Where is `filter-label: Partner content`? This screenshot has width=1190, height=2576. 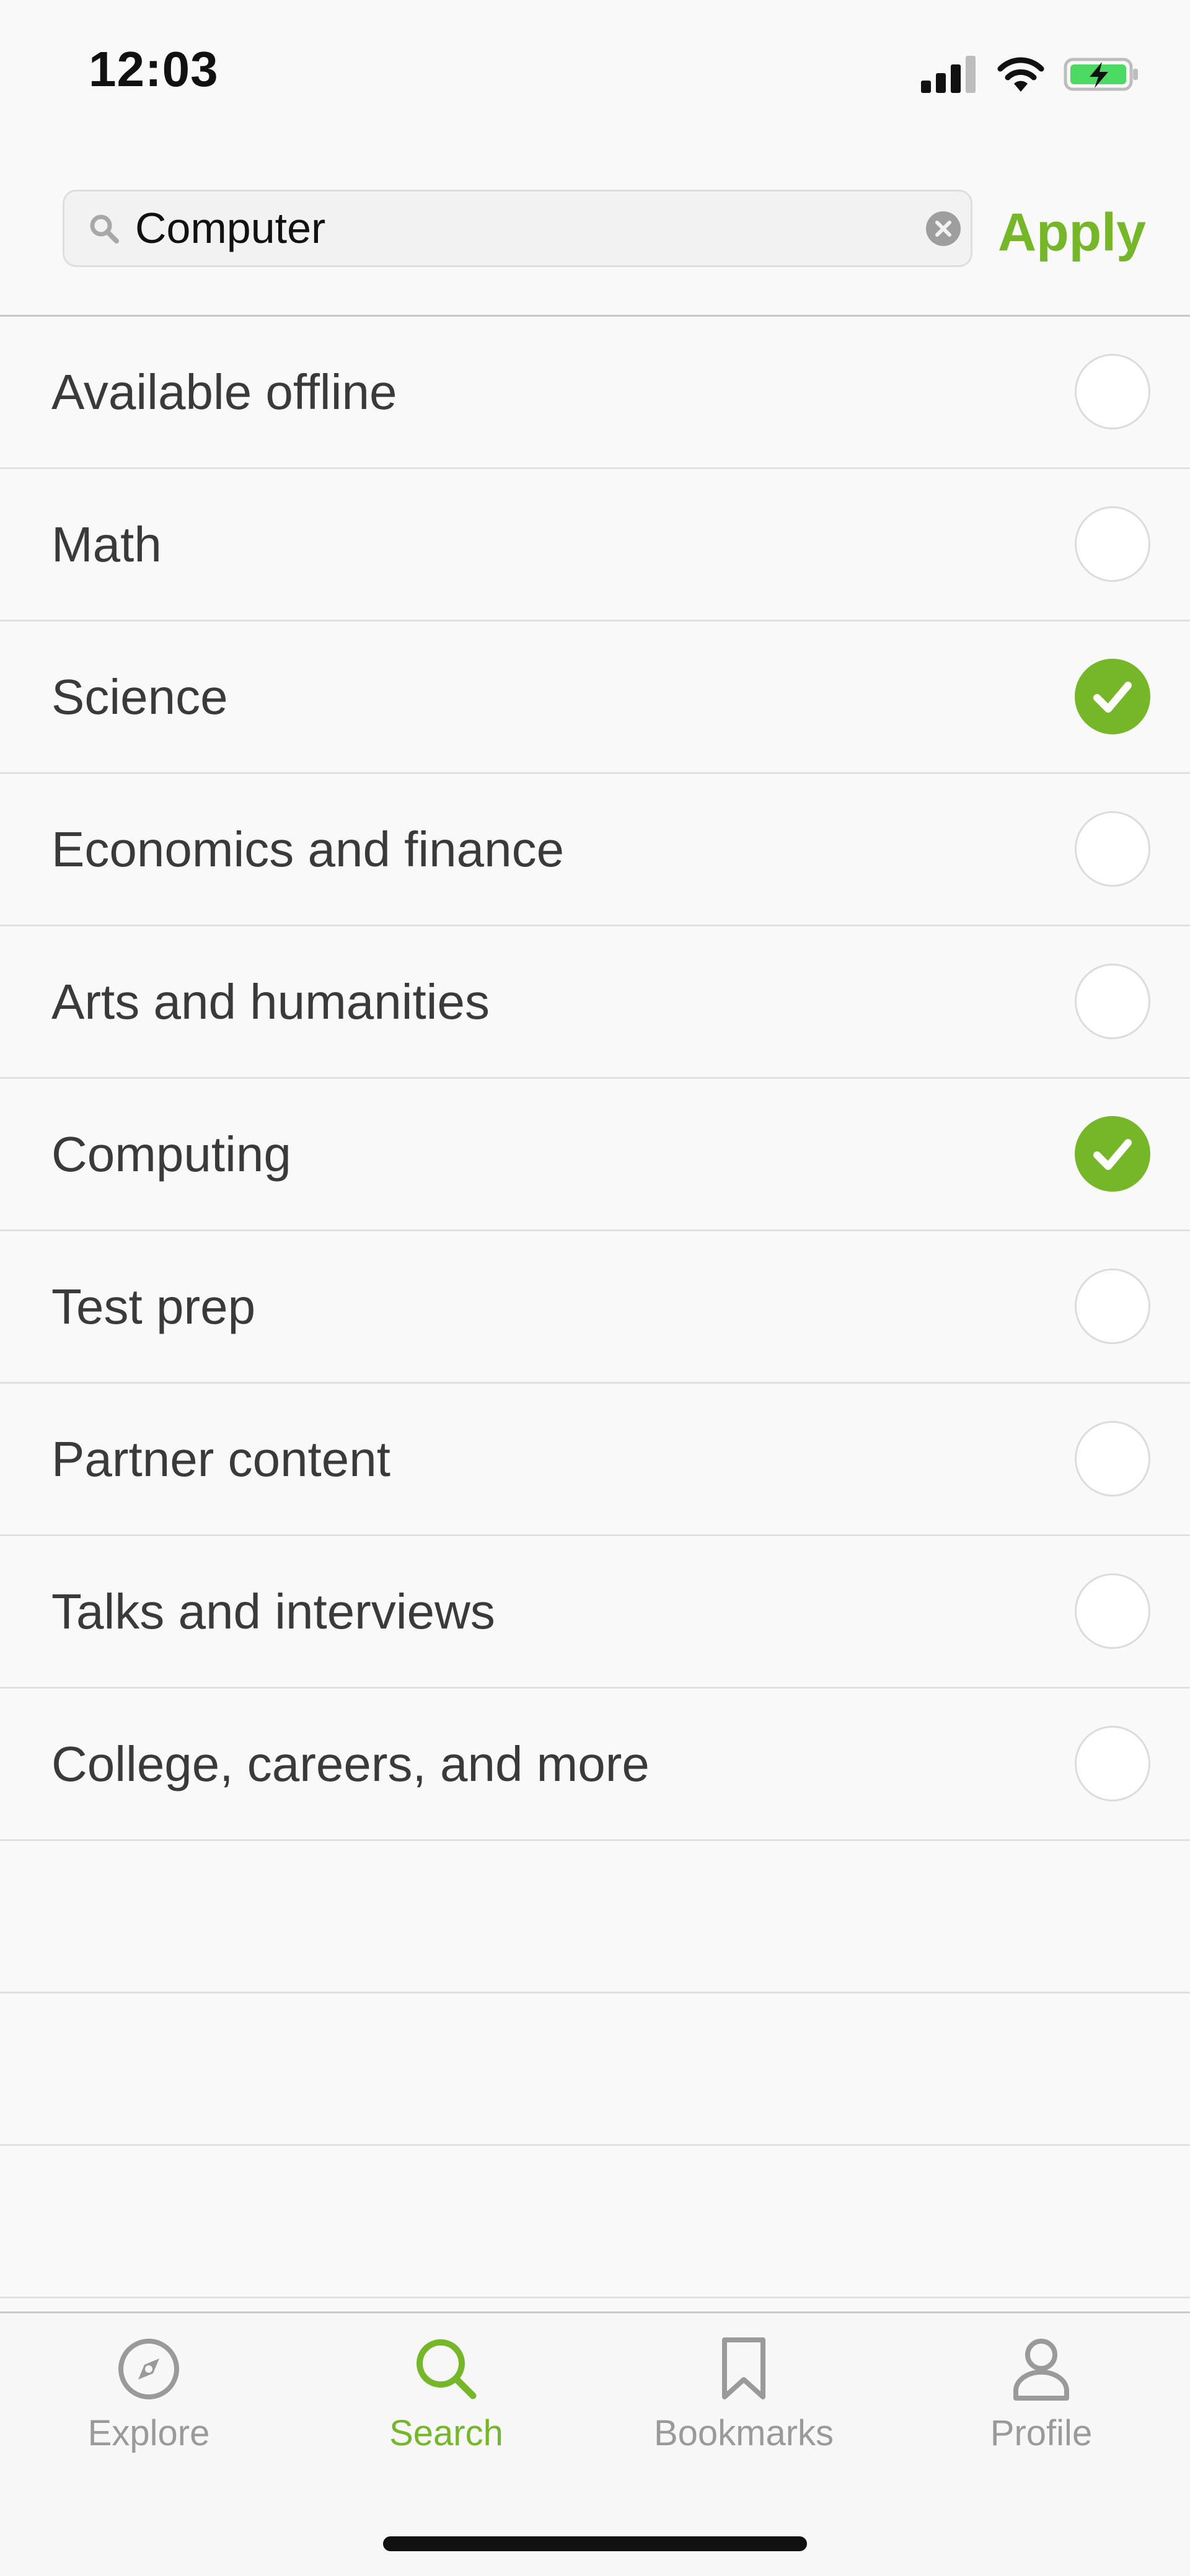 filter-label: Partner content is located at coordinates (220, 1459).